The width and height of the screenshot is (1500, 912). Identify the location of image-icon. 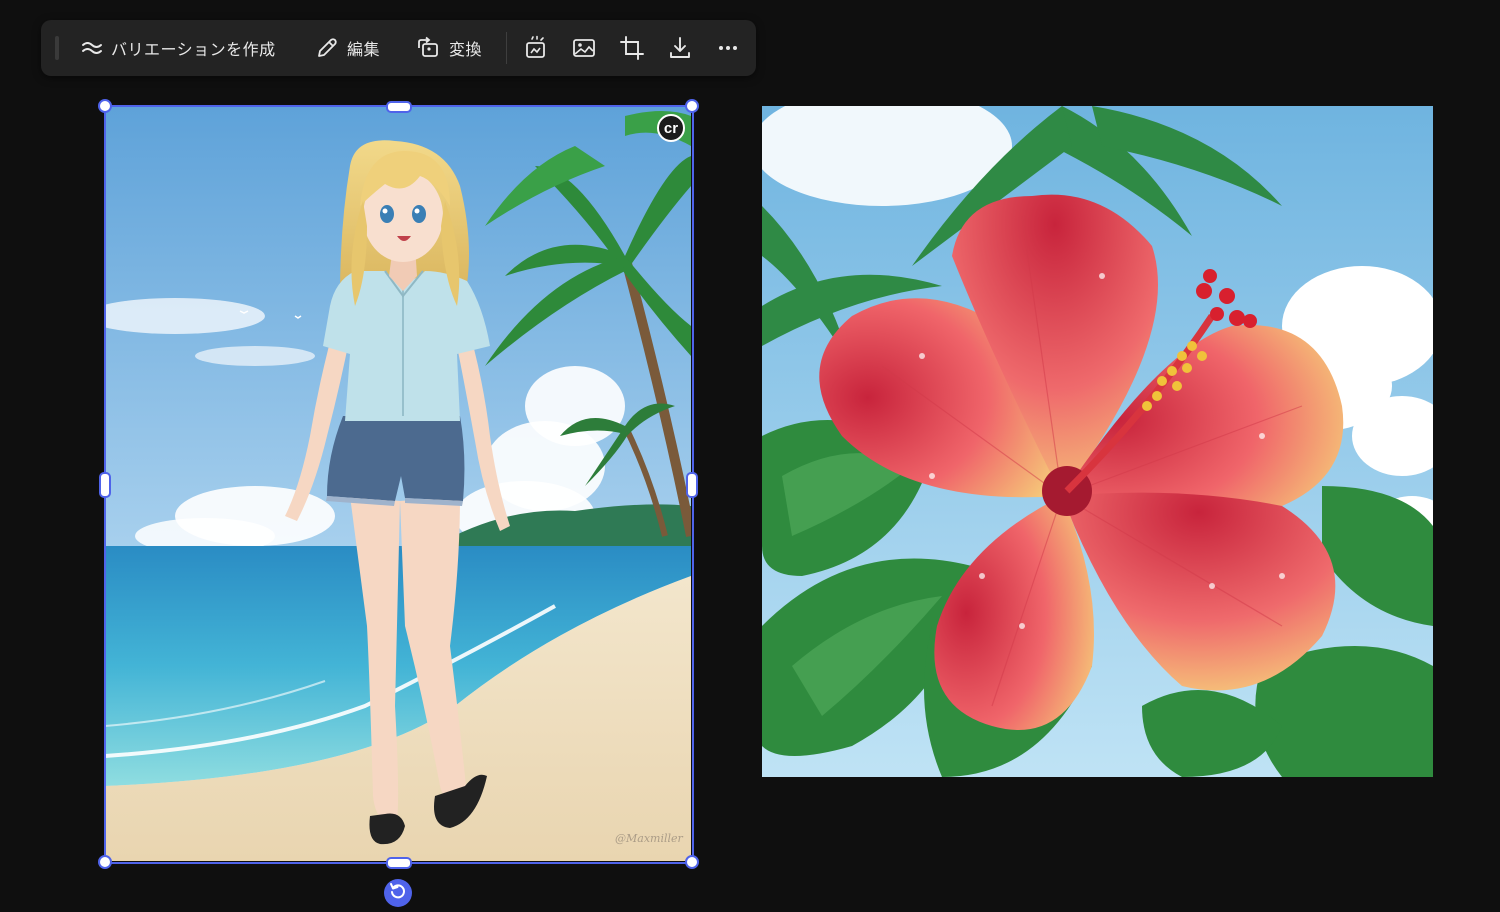
(584, 48).